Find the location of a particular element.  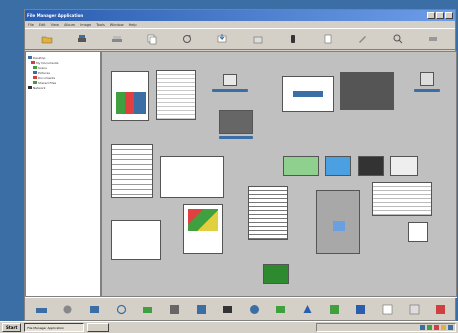

os-taskbar: Start File Manager Application is located at coordinates (229, 327).